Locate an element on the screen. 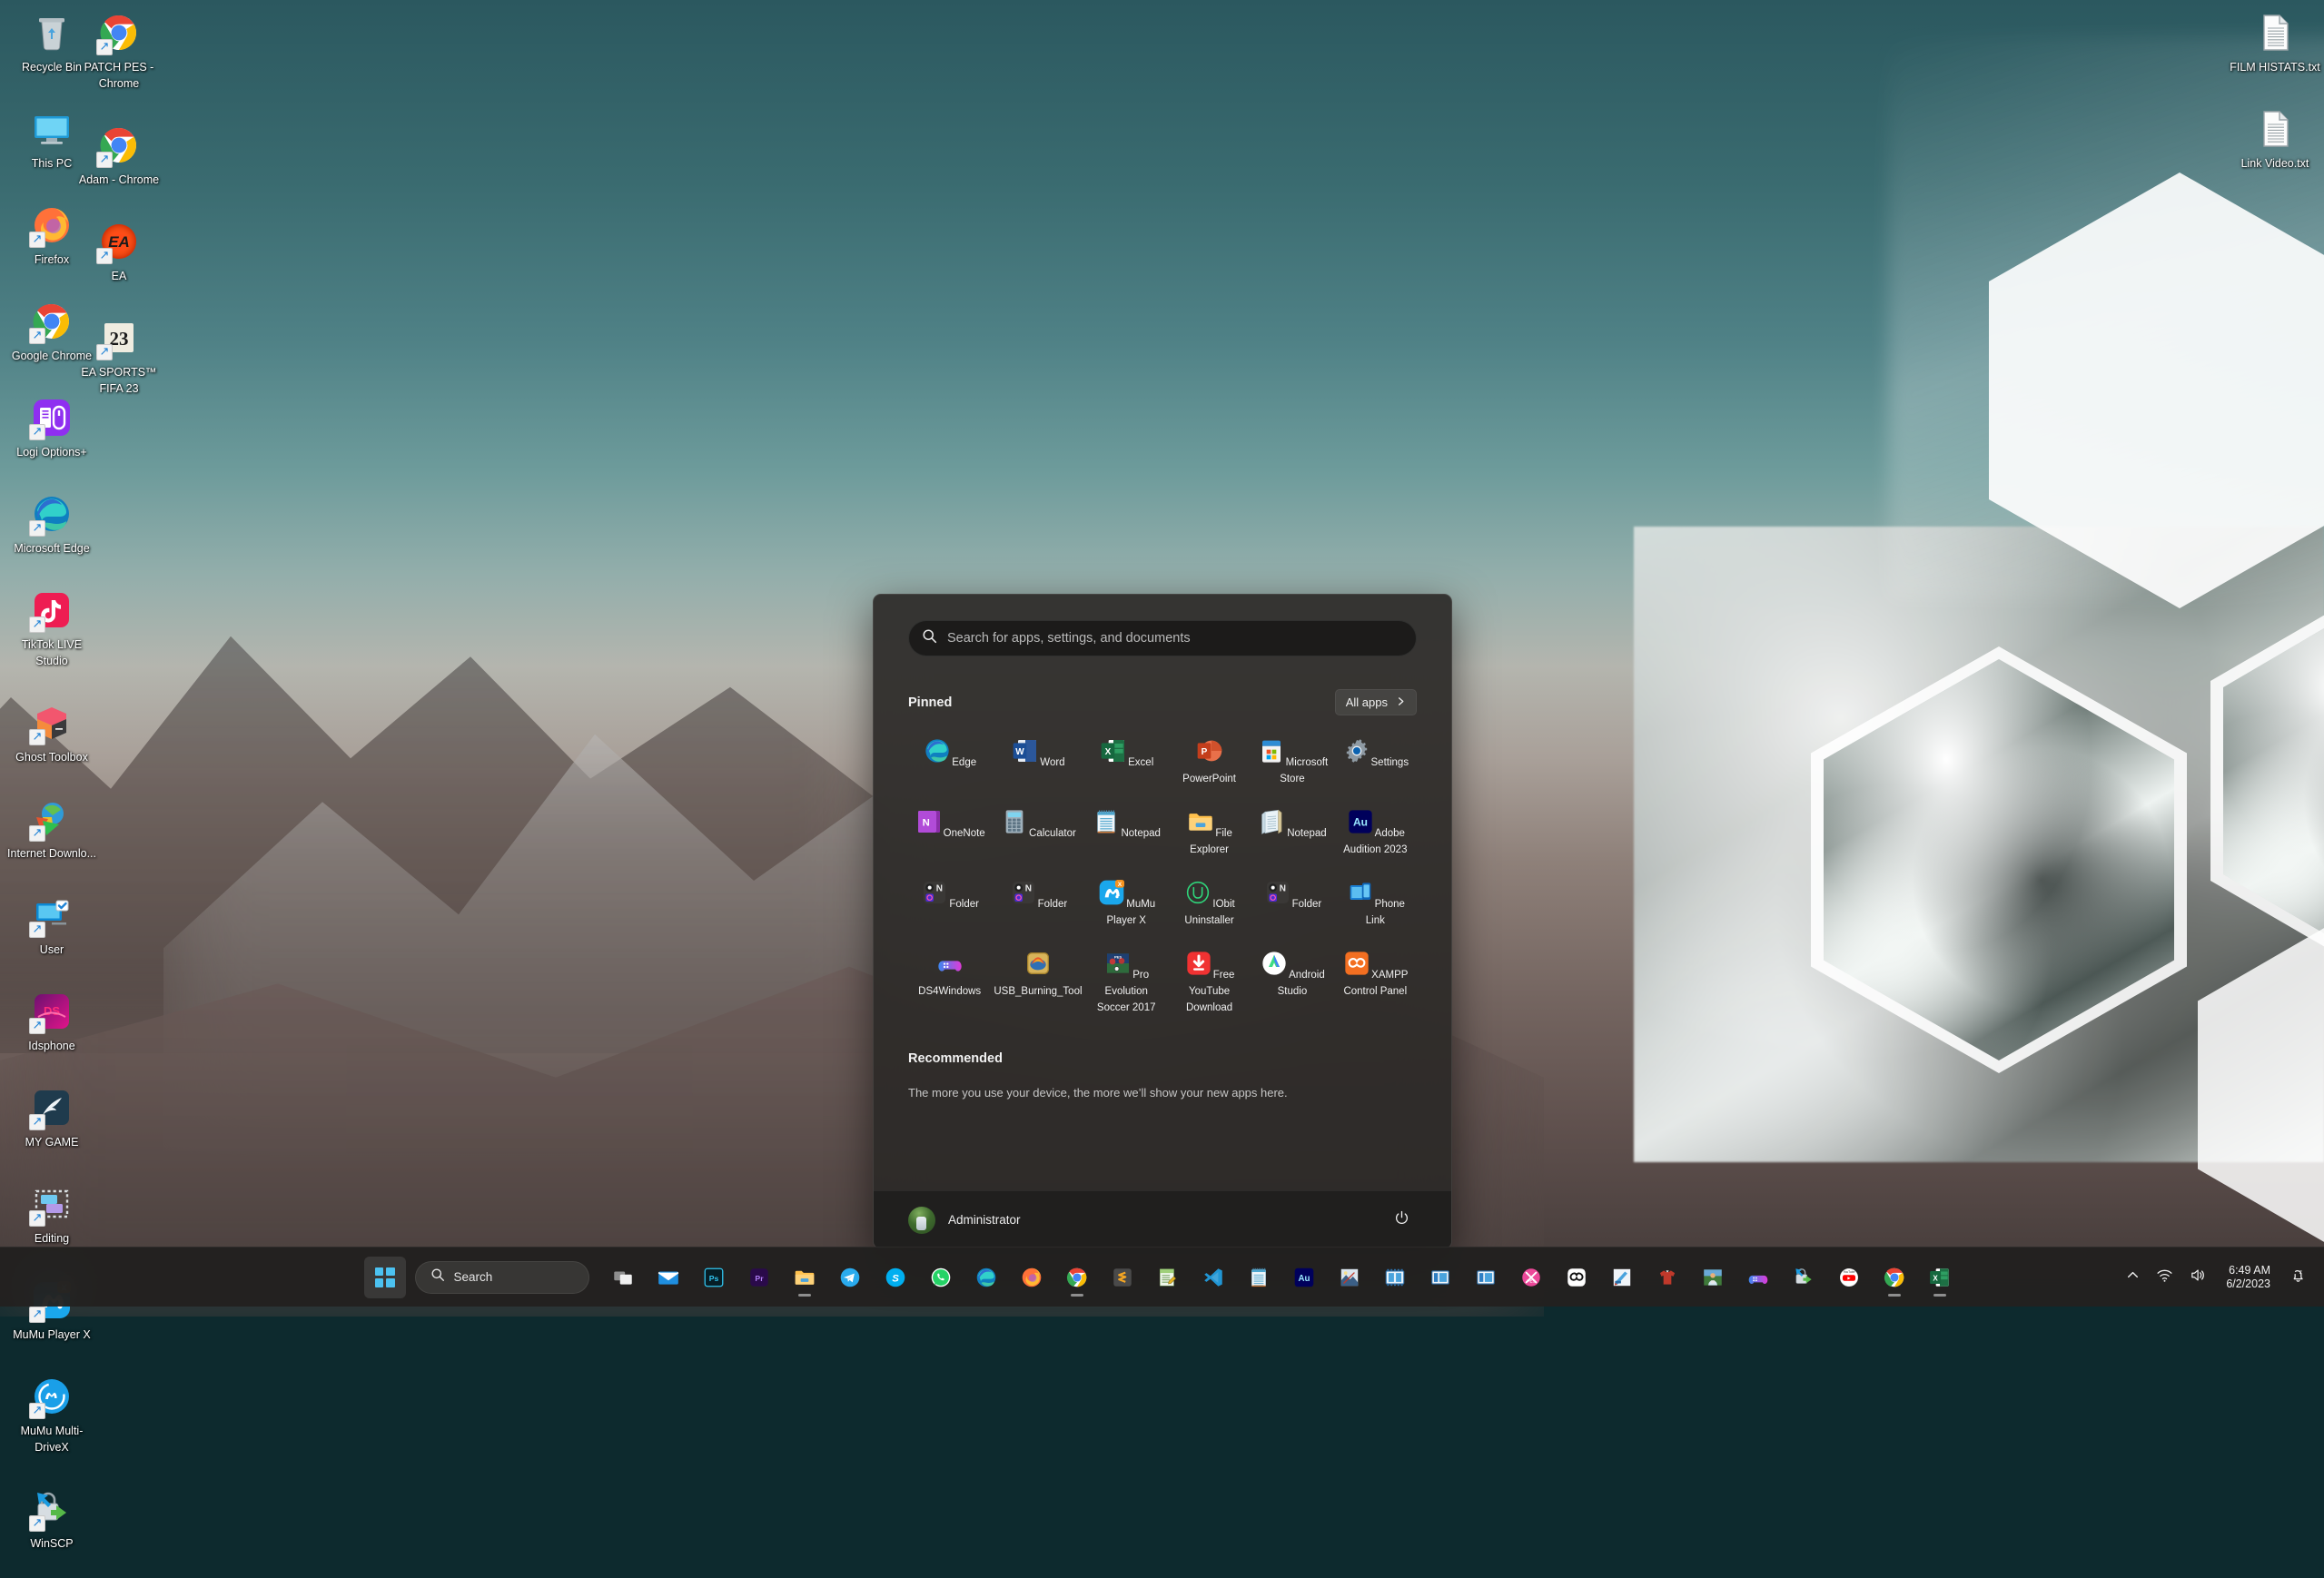 This screenshot has height=1578, width=2324. desktop-icon: DS ↗Idsphone is located at coordinates (52, 1021).